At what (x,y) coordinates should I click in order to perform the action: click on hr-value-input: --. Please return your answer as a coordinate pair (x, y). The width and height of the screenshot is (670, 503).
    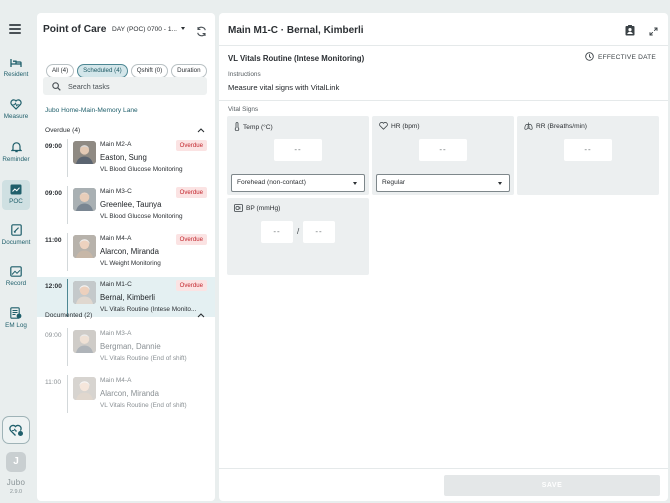
    Looking at the image, I should click on (443, 150).